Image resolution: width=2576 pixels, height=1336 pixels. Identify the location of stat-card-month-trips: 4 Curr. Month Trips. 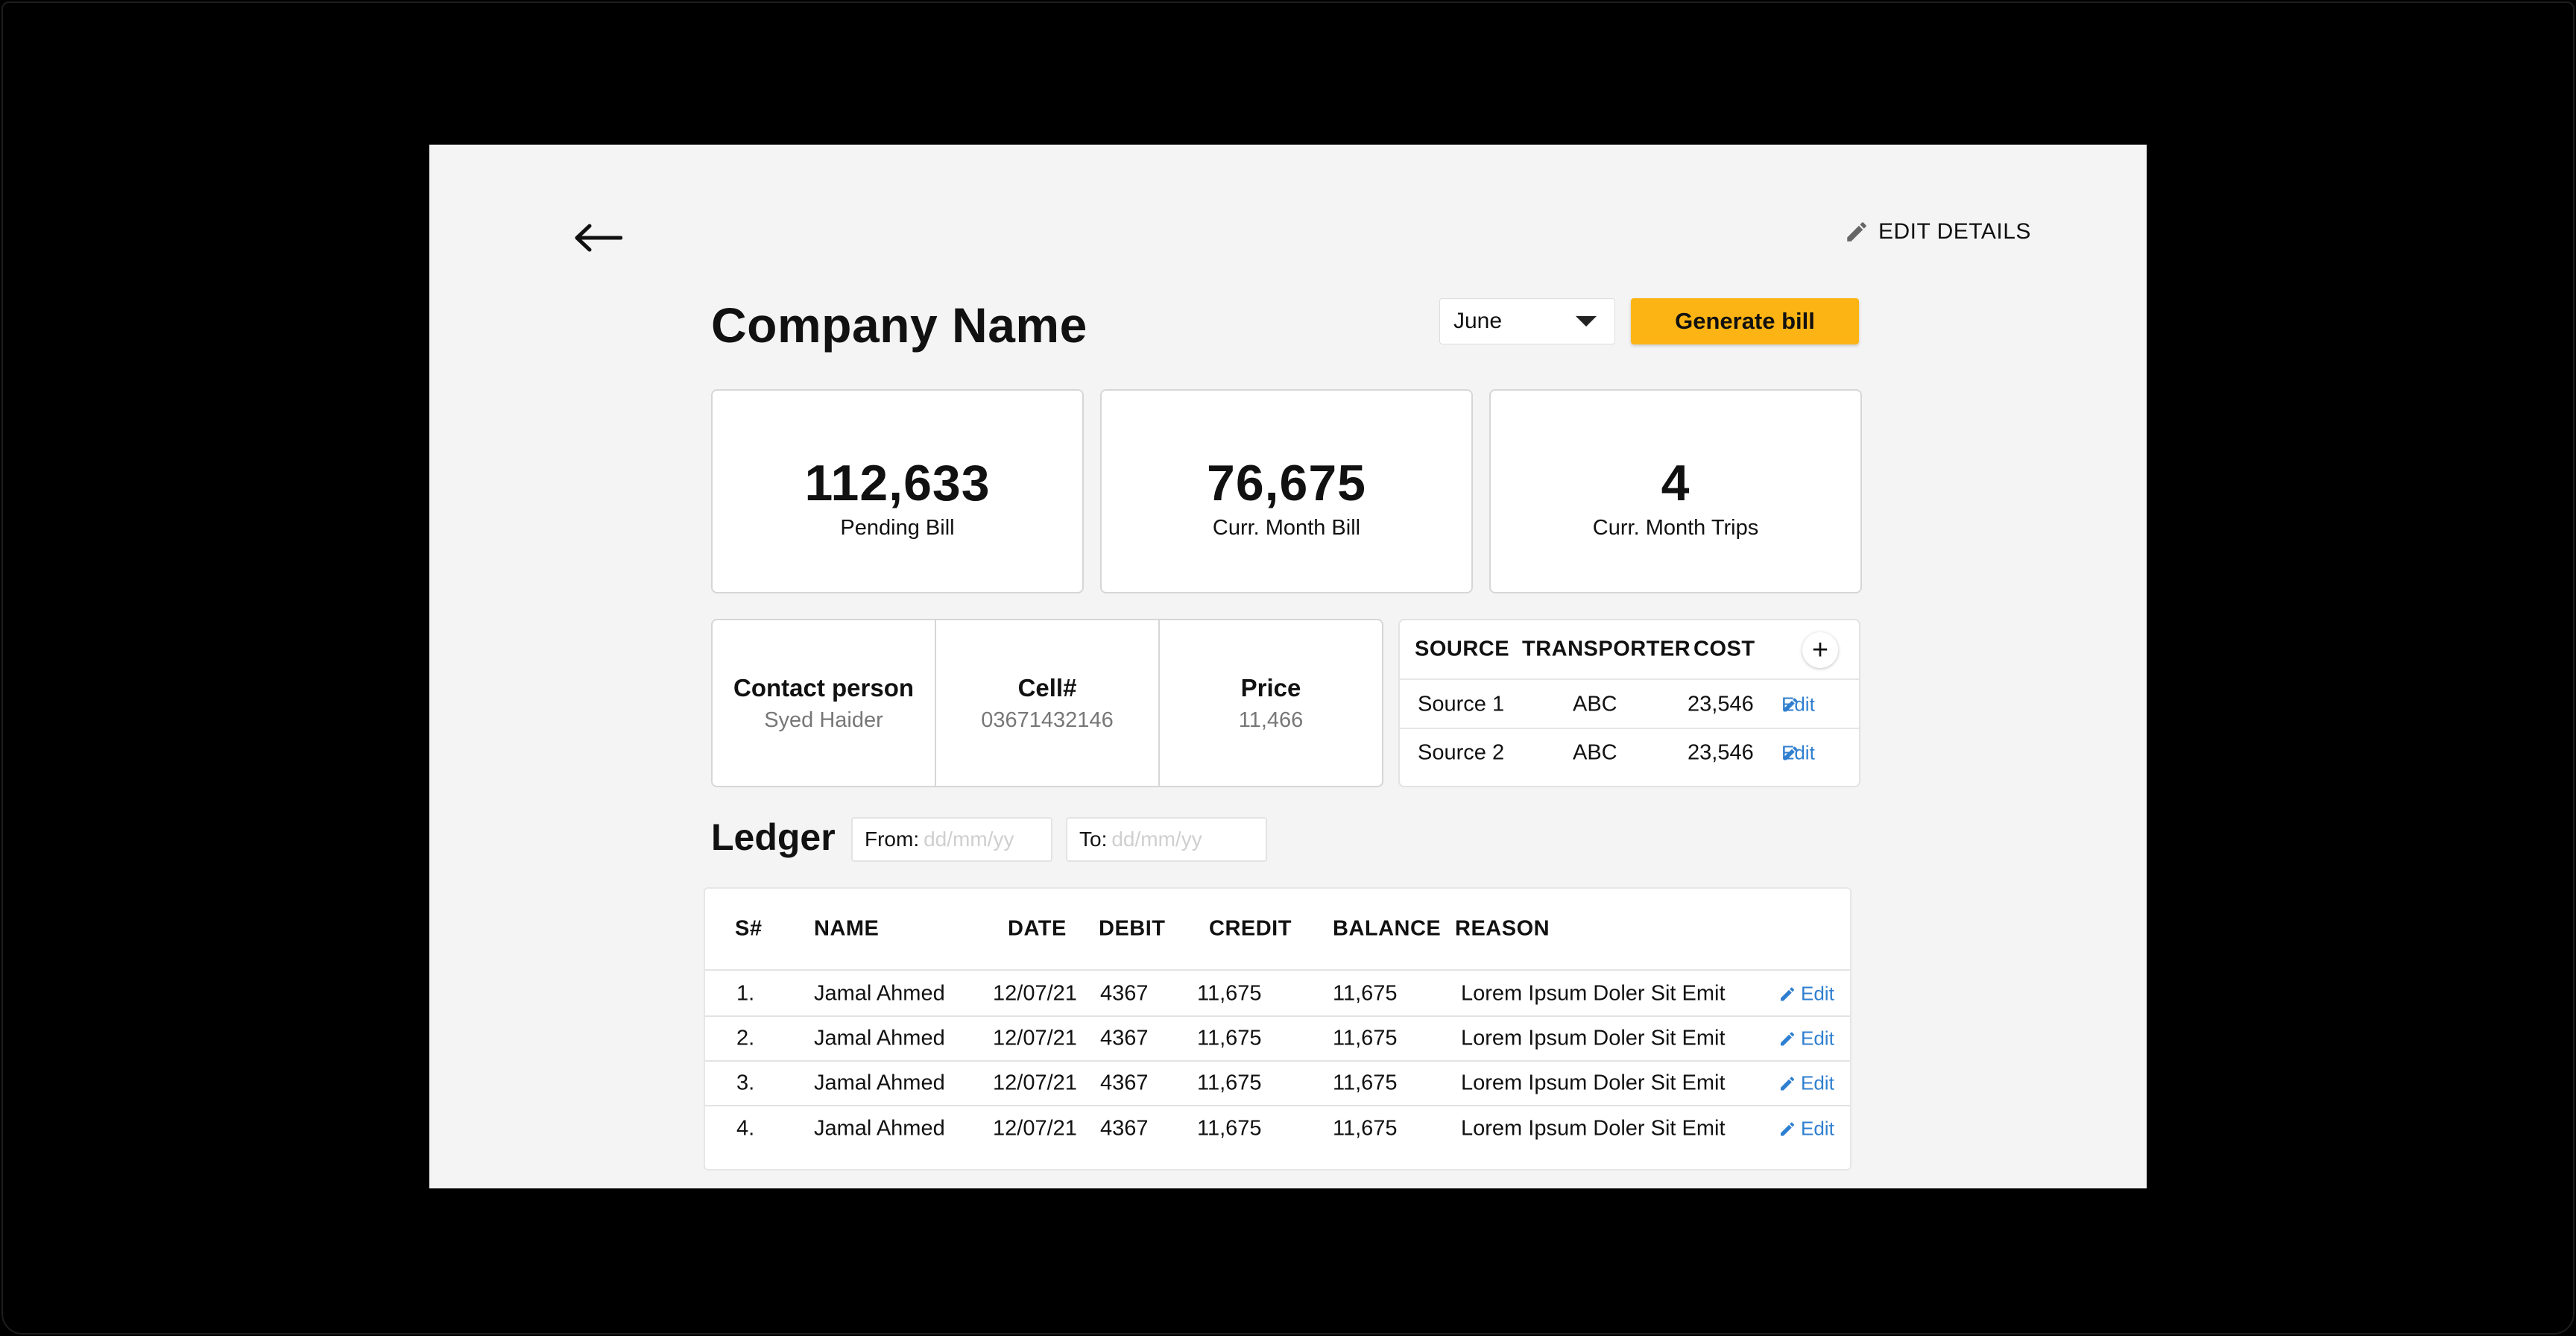
(1676, 491).